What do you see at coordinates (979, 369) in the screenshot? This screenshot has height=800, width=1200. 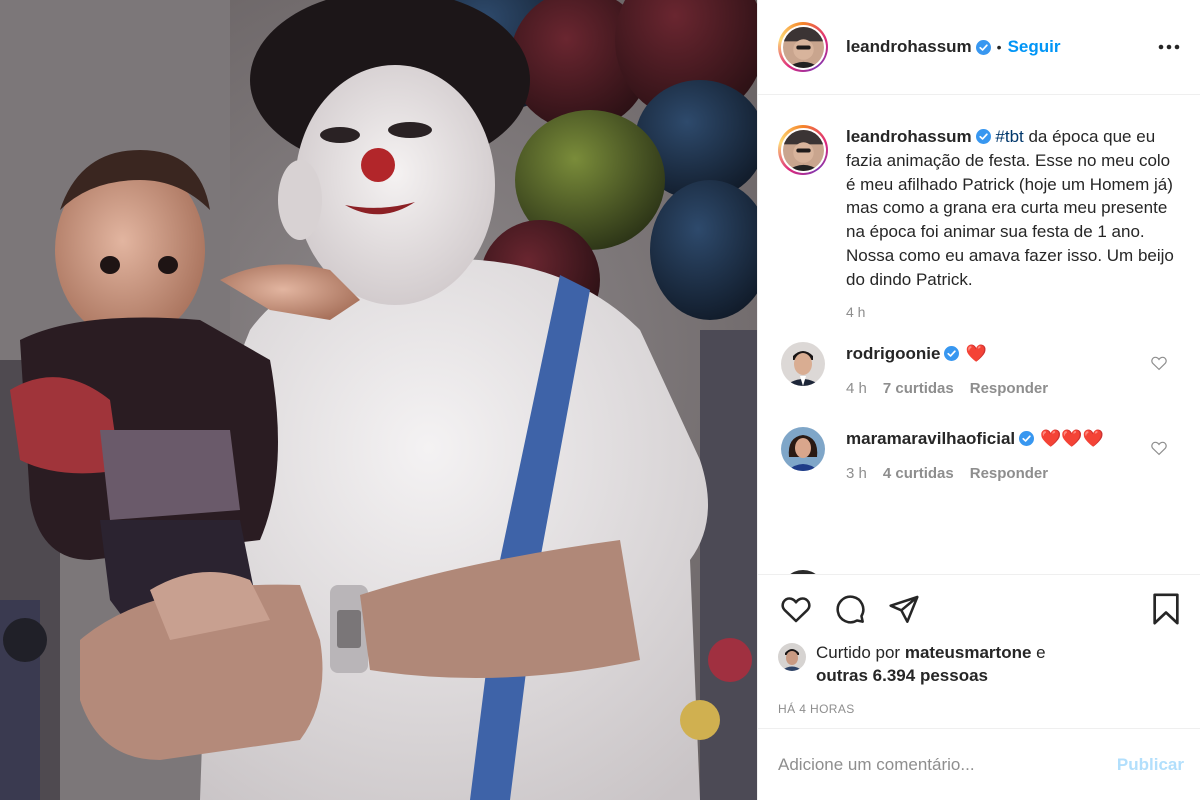 I see `comment-item: rodrigoonie ❤️ 4 h 7 curtidas Responder` at bounding box center [979, 369].